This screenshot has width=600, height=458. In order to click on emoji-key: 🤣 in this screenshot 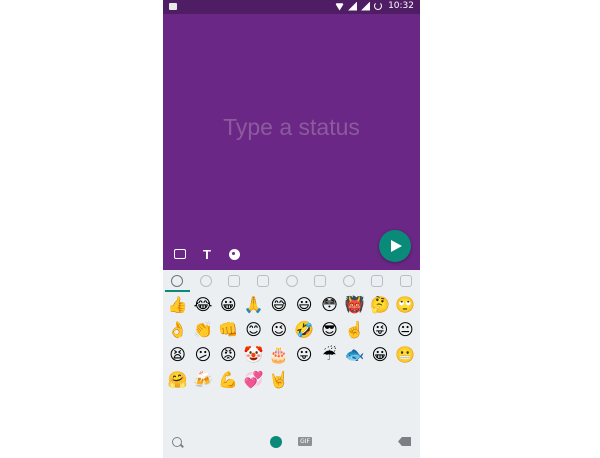, I will do `click(303, 330)`.